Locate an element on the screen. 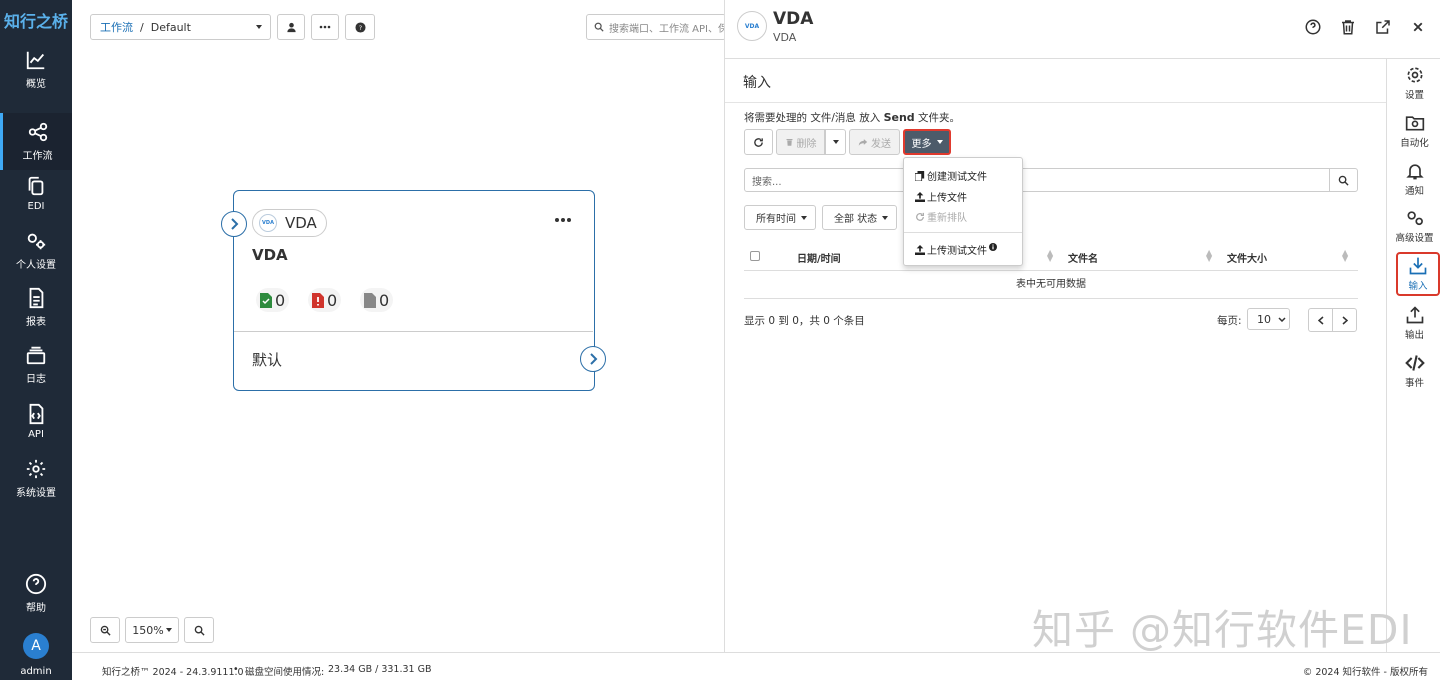  zoom-in-icon is located at coordinates (199, 630).